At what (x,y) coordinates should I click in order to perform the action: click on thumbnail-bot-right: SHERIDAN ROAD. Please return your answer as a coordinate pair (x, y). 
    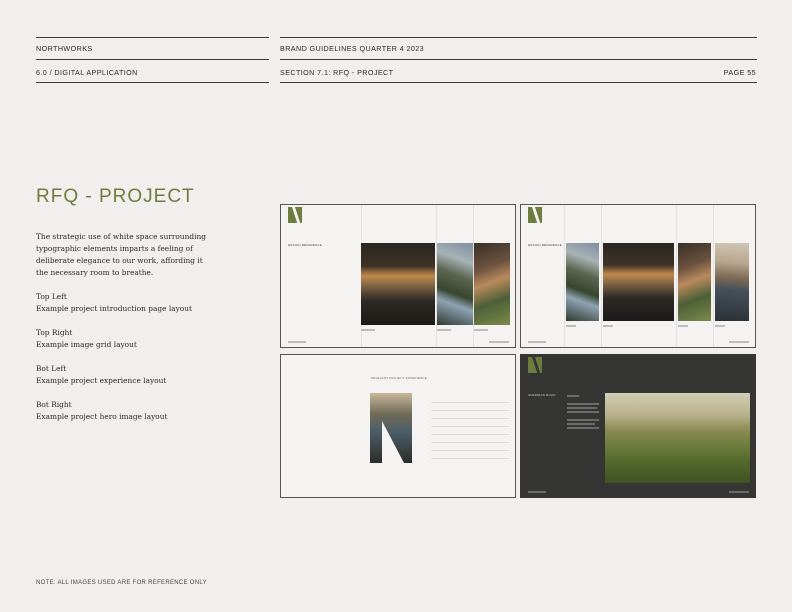
    Looking at the image, I should click on (638, 426).